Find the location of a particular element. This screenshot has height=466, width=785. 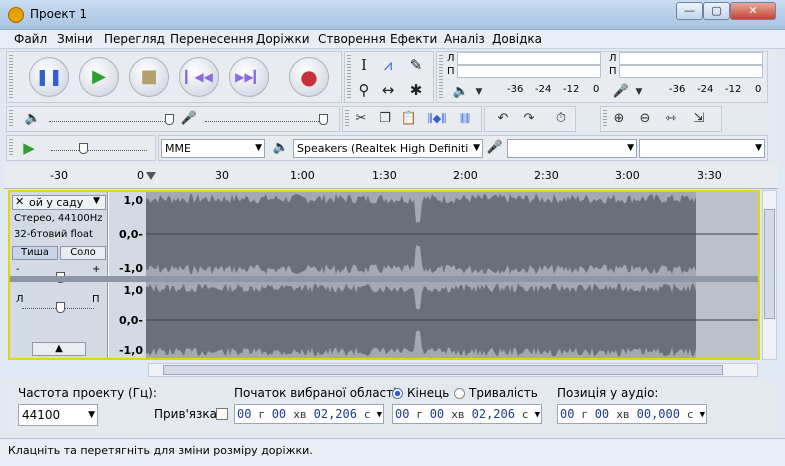

menu-transport: Перенесення is located at coordinates (212, 39).